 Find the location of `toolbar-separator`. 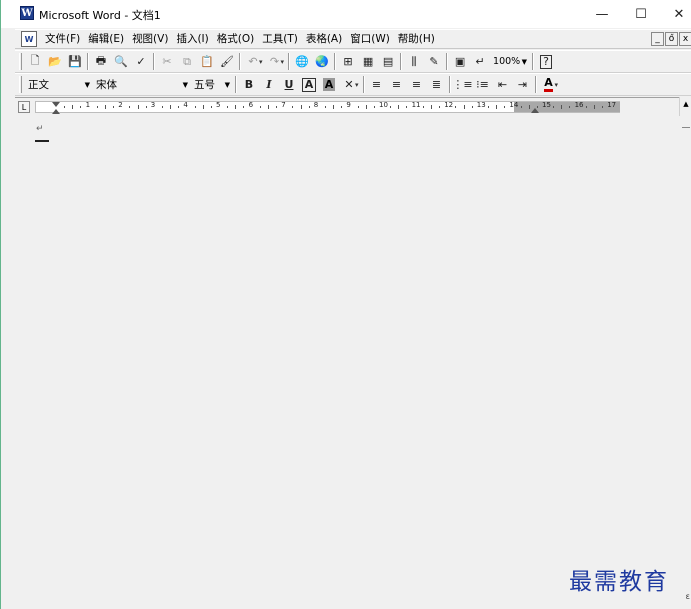

toolbar-separator is located at coordinates (447, 61).